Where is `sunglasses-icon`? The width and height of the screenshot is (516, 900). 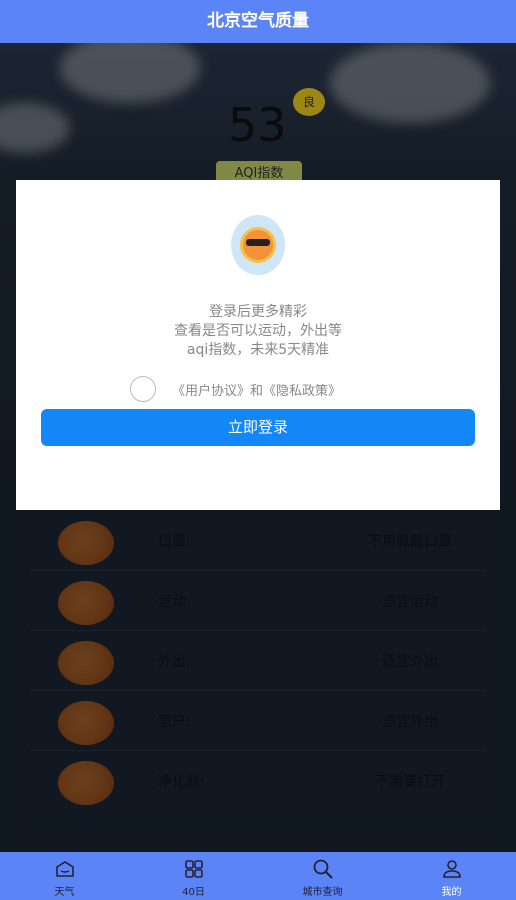 sunglasses-icon is located at coordinates (258, 242).